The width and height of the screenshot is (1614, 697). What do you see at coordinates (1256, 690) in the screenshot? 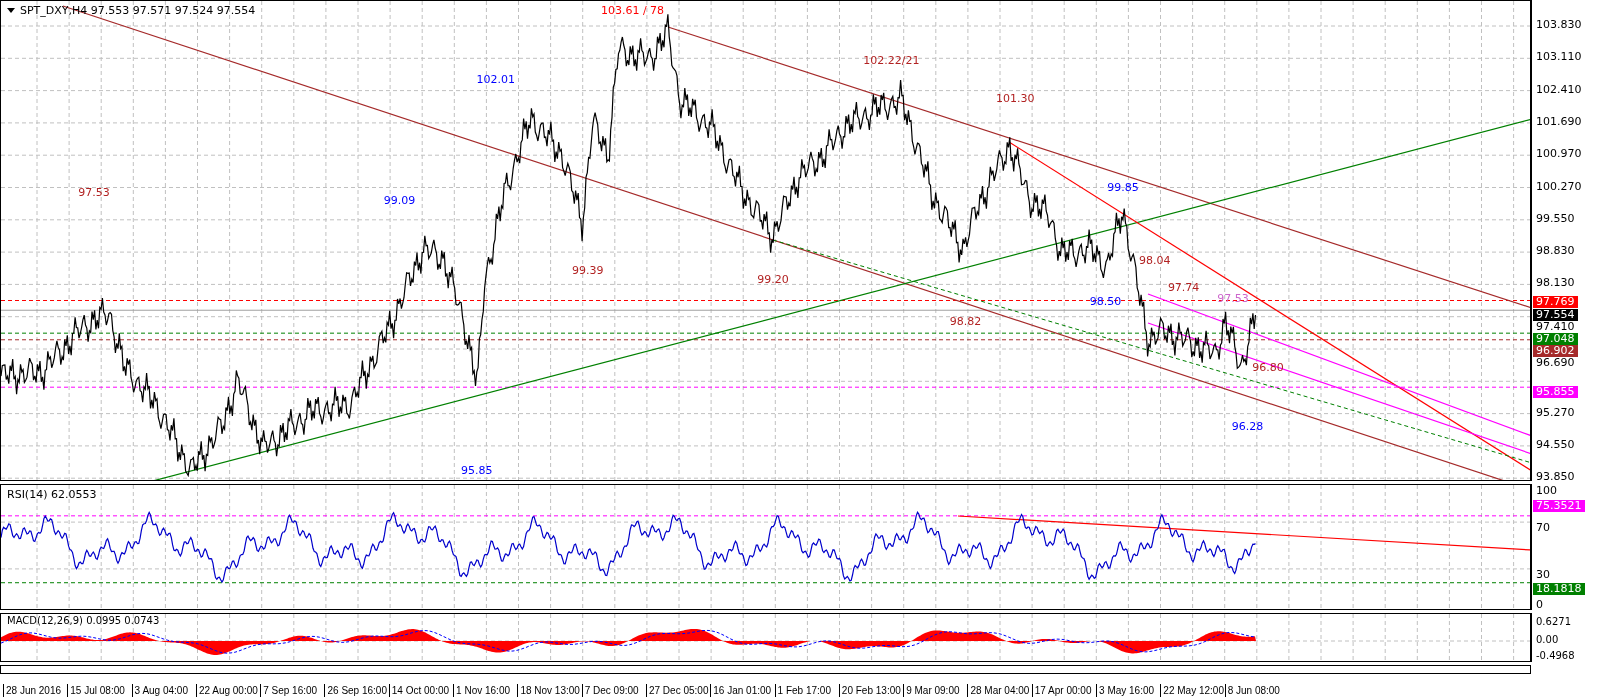
I see `time-label: 8 Jun 08:00` at bounding box center [1256, 690].